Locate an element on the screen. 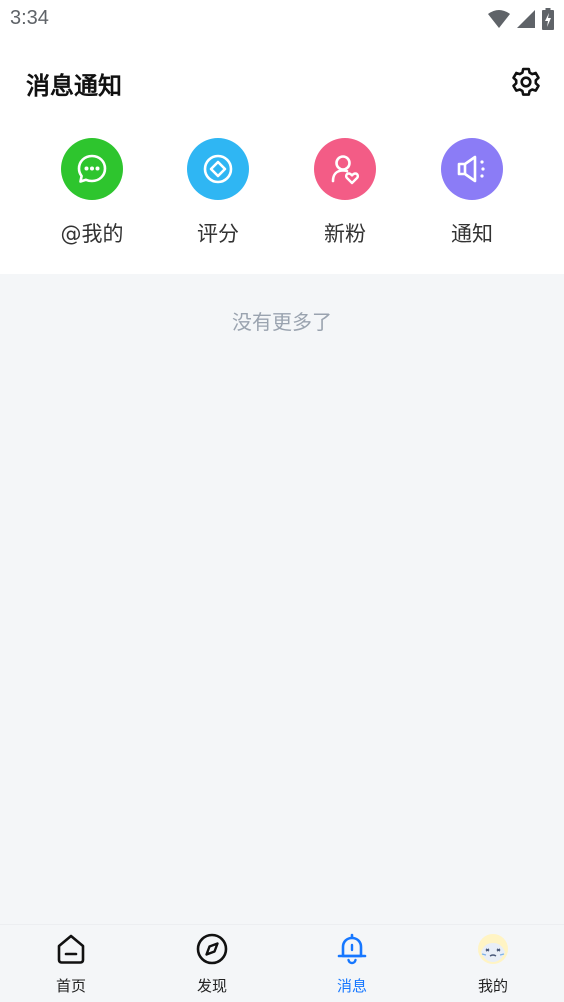  category-notifications: 通知 is located at coordinates (472, 198).